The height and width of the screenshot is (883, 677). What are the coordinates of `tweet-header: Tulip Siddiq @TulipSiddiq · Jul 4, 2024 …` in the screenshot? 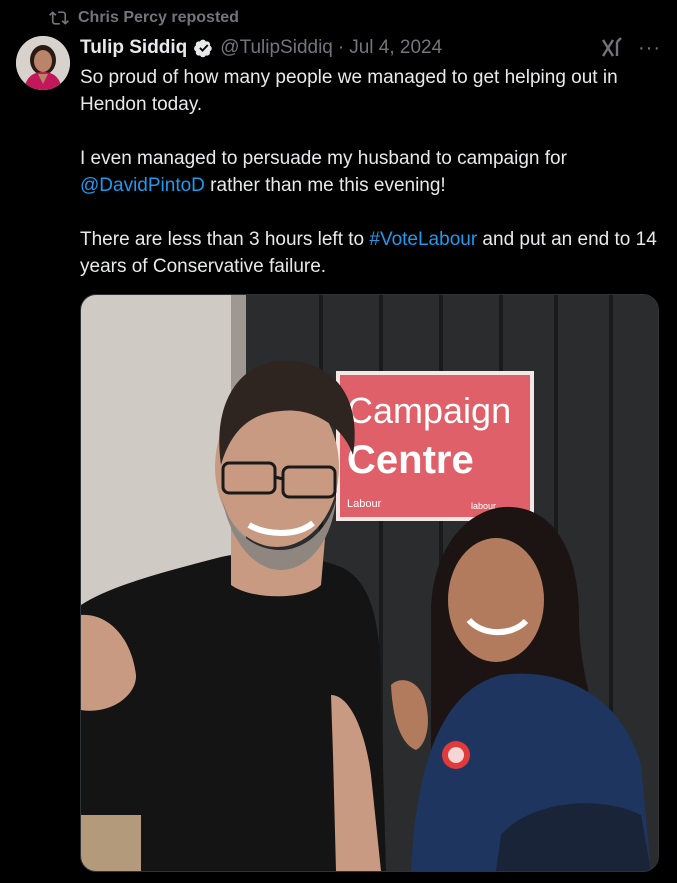 It's located at (370, 48).